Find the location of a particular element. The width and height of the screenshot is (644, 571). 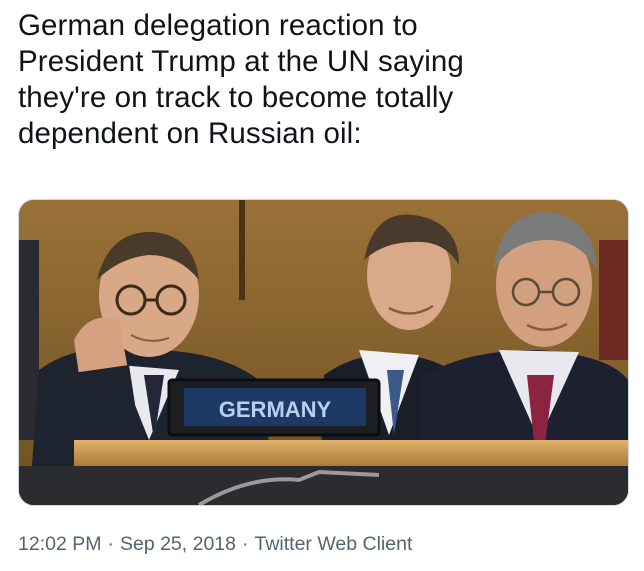

country-nameplate: GERMANY is located at coordinates (274, 407).